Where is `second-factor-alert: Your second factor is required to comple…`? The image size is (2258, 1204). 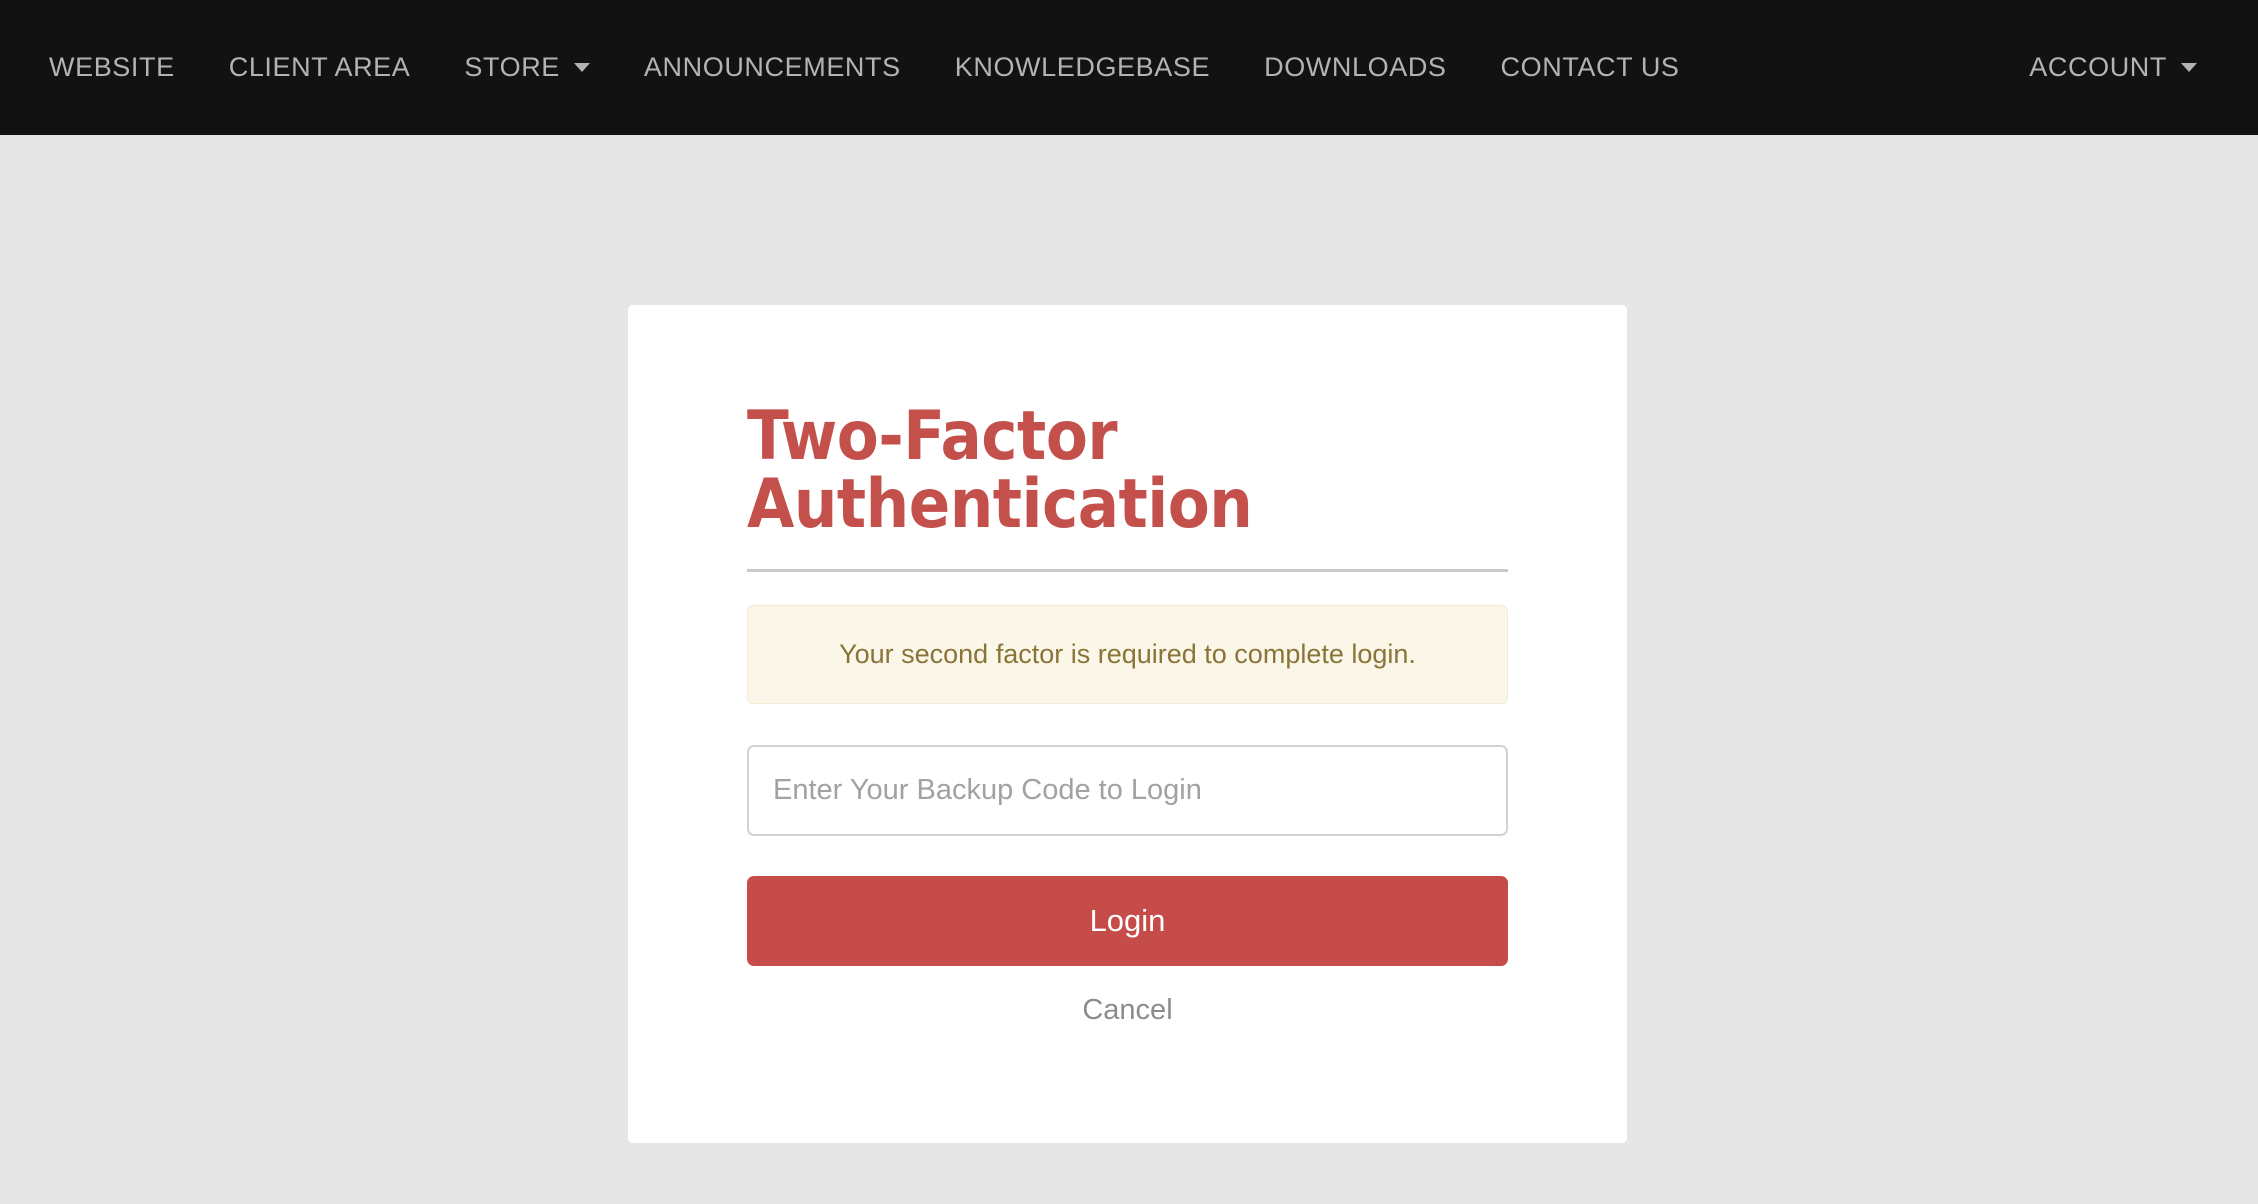
second-factor-alert: Your second factor is required to comple… is located at coordinates (1127, 655).